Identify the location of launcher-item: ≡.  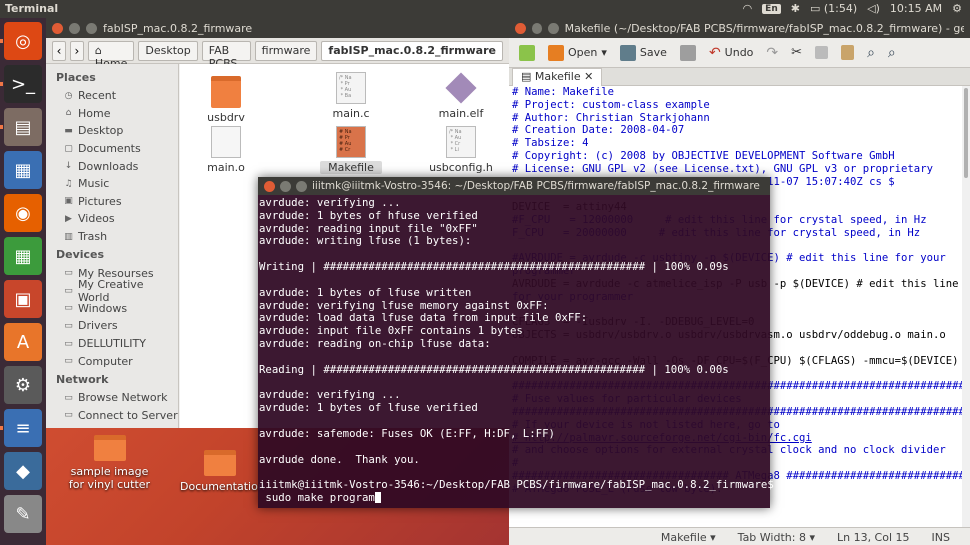
(23, 428).